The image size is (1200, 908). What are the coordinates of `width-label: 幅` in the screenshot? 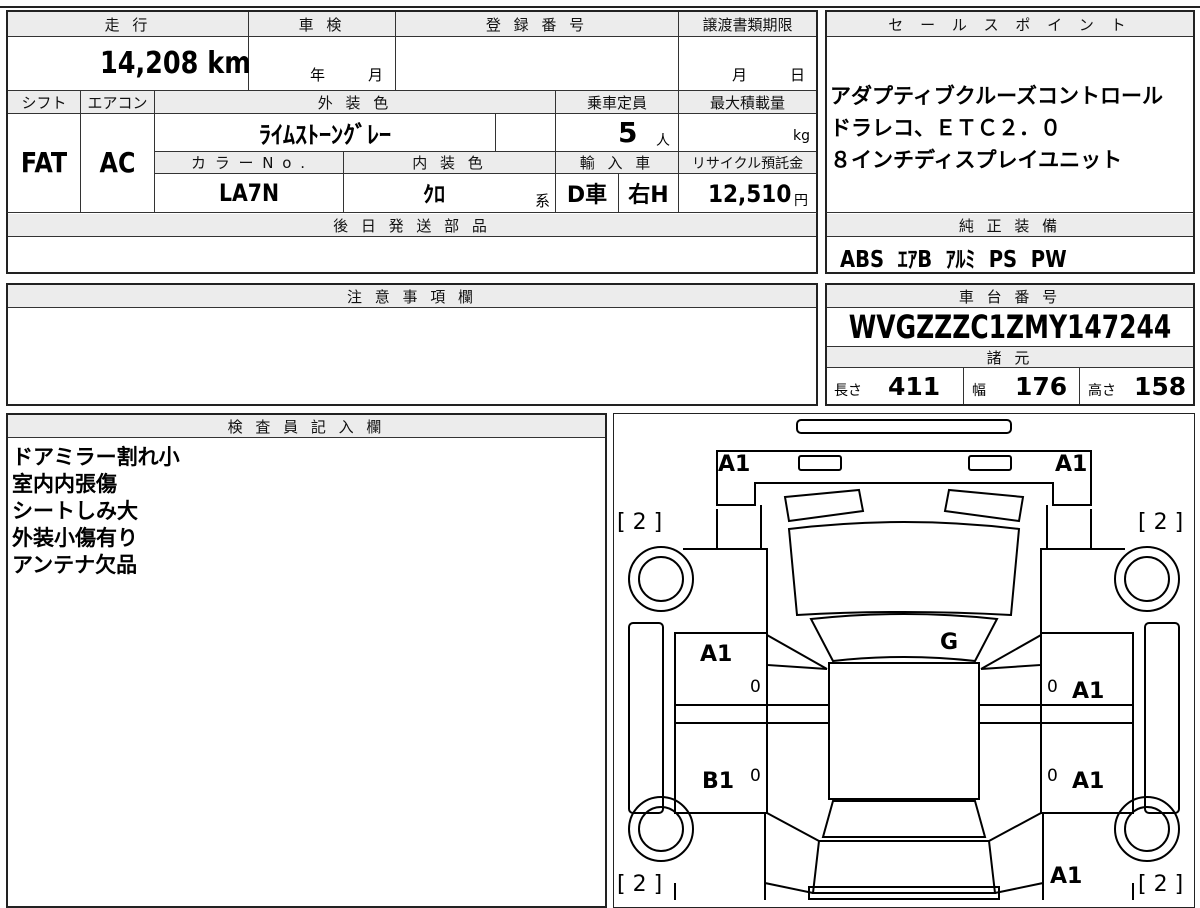 It's located at (979, 391).